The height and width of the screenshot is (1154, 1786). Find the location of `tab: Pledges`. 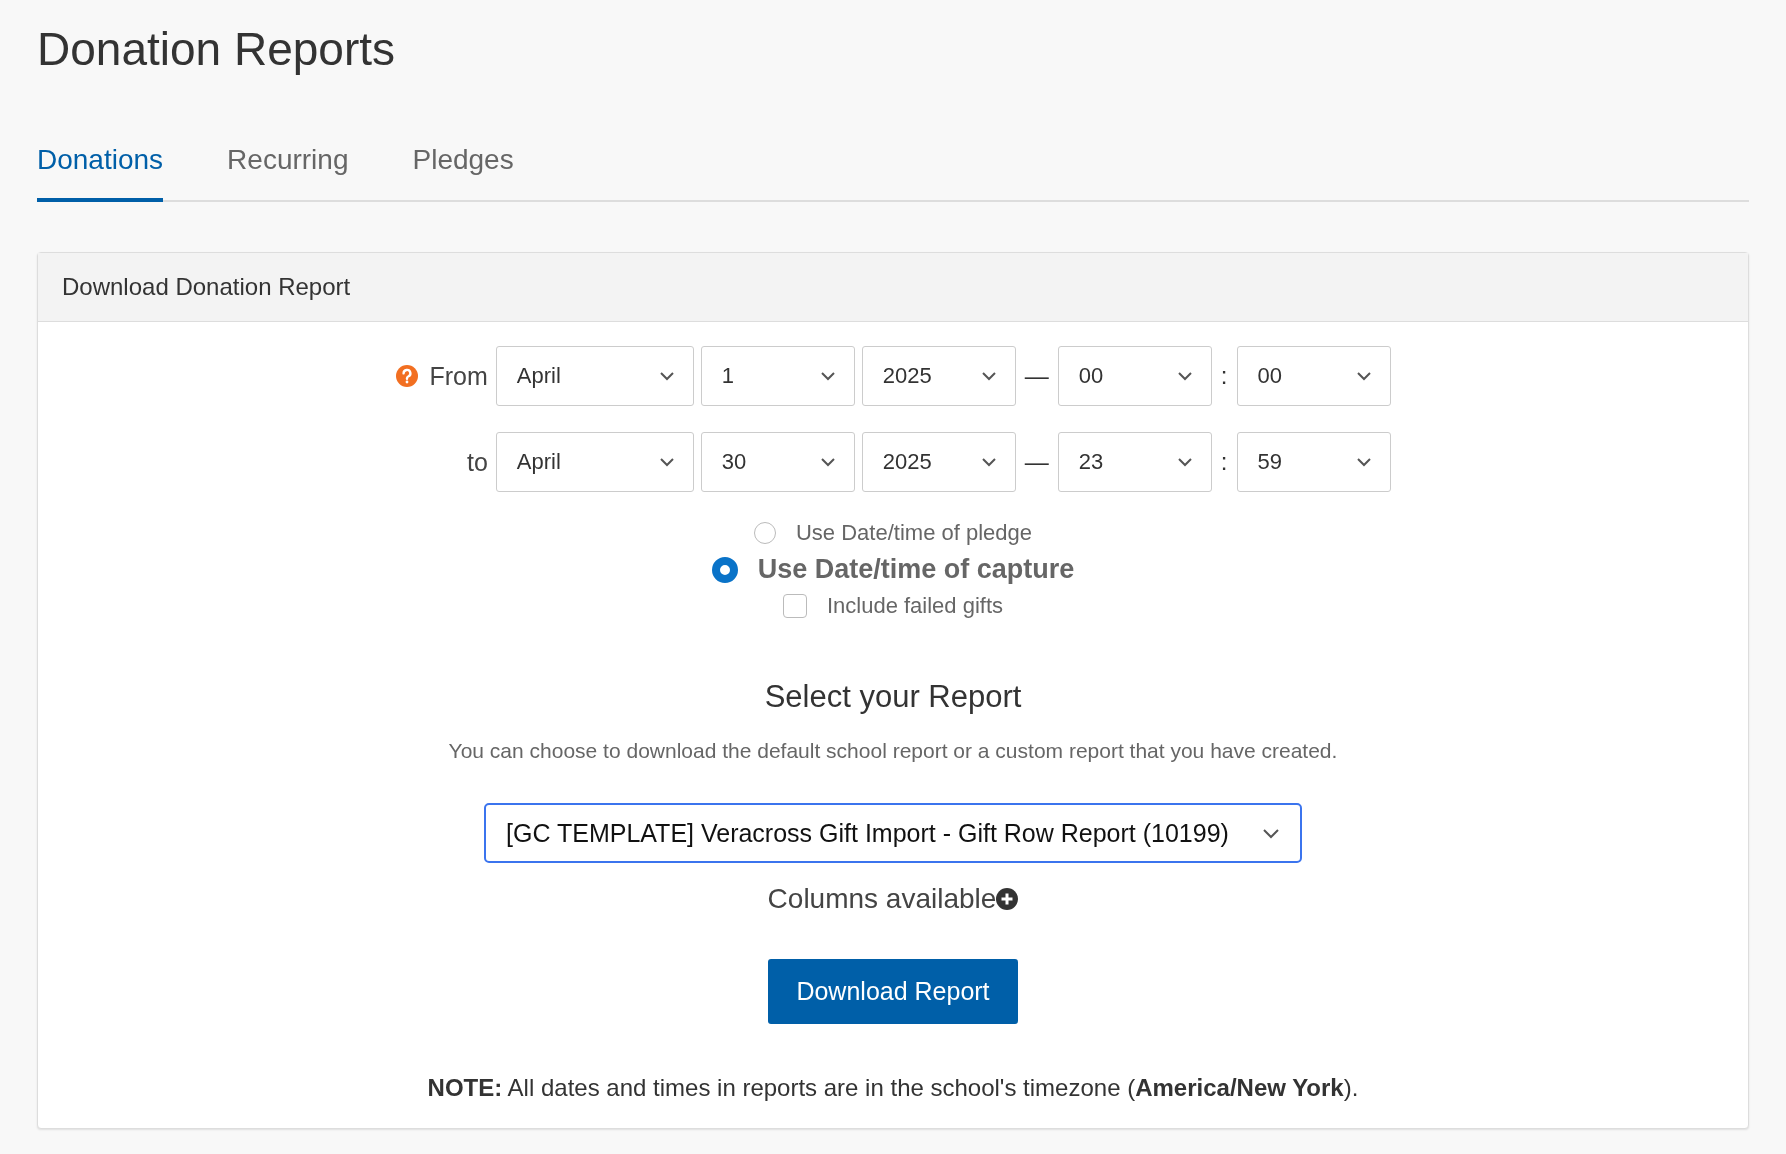

tab: Pledges is located at coordinates (463, 173).